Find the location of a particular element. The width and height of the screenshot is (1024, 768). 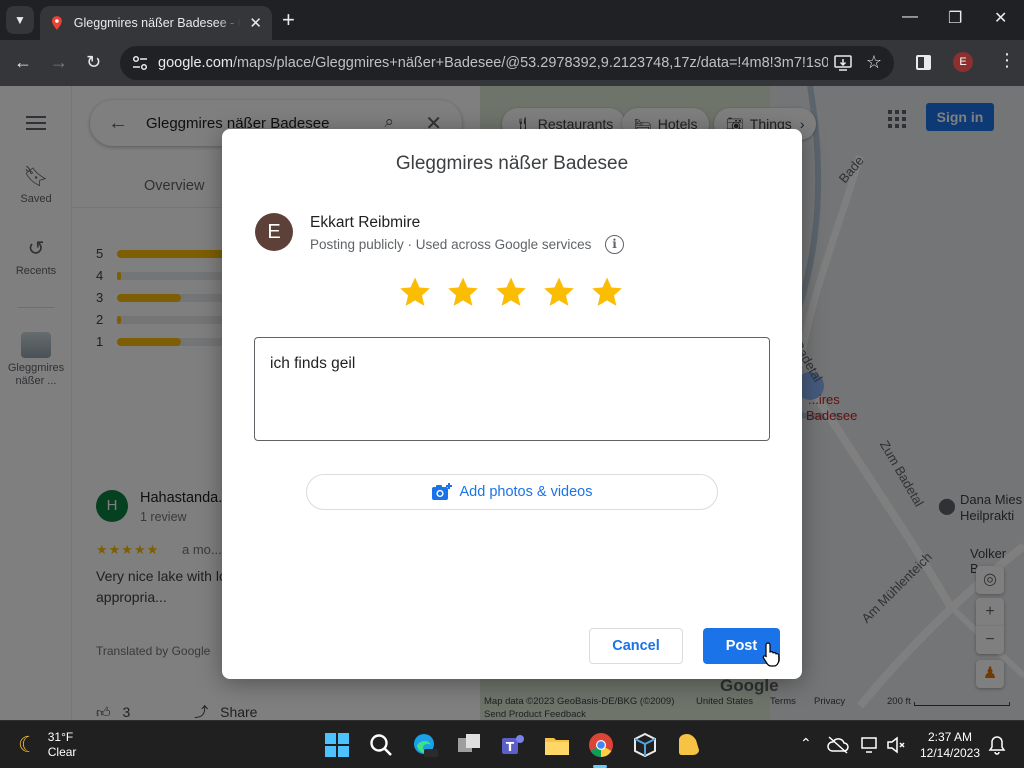

svg-text: T is located at coordinates (510, 747).